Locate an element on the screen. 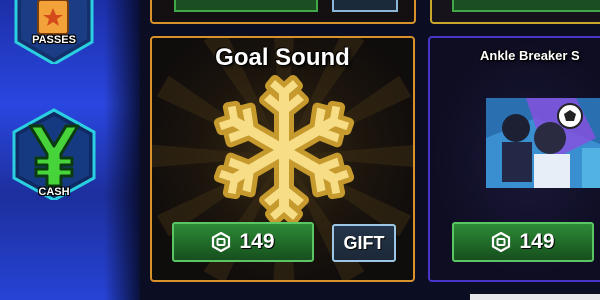 The image size is (600, 300). gift-button-partial is located at coordinates (365, 6).